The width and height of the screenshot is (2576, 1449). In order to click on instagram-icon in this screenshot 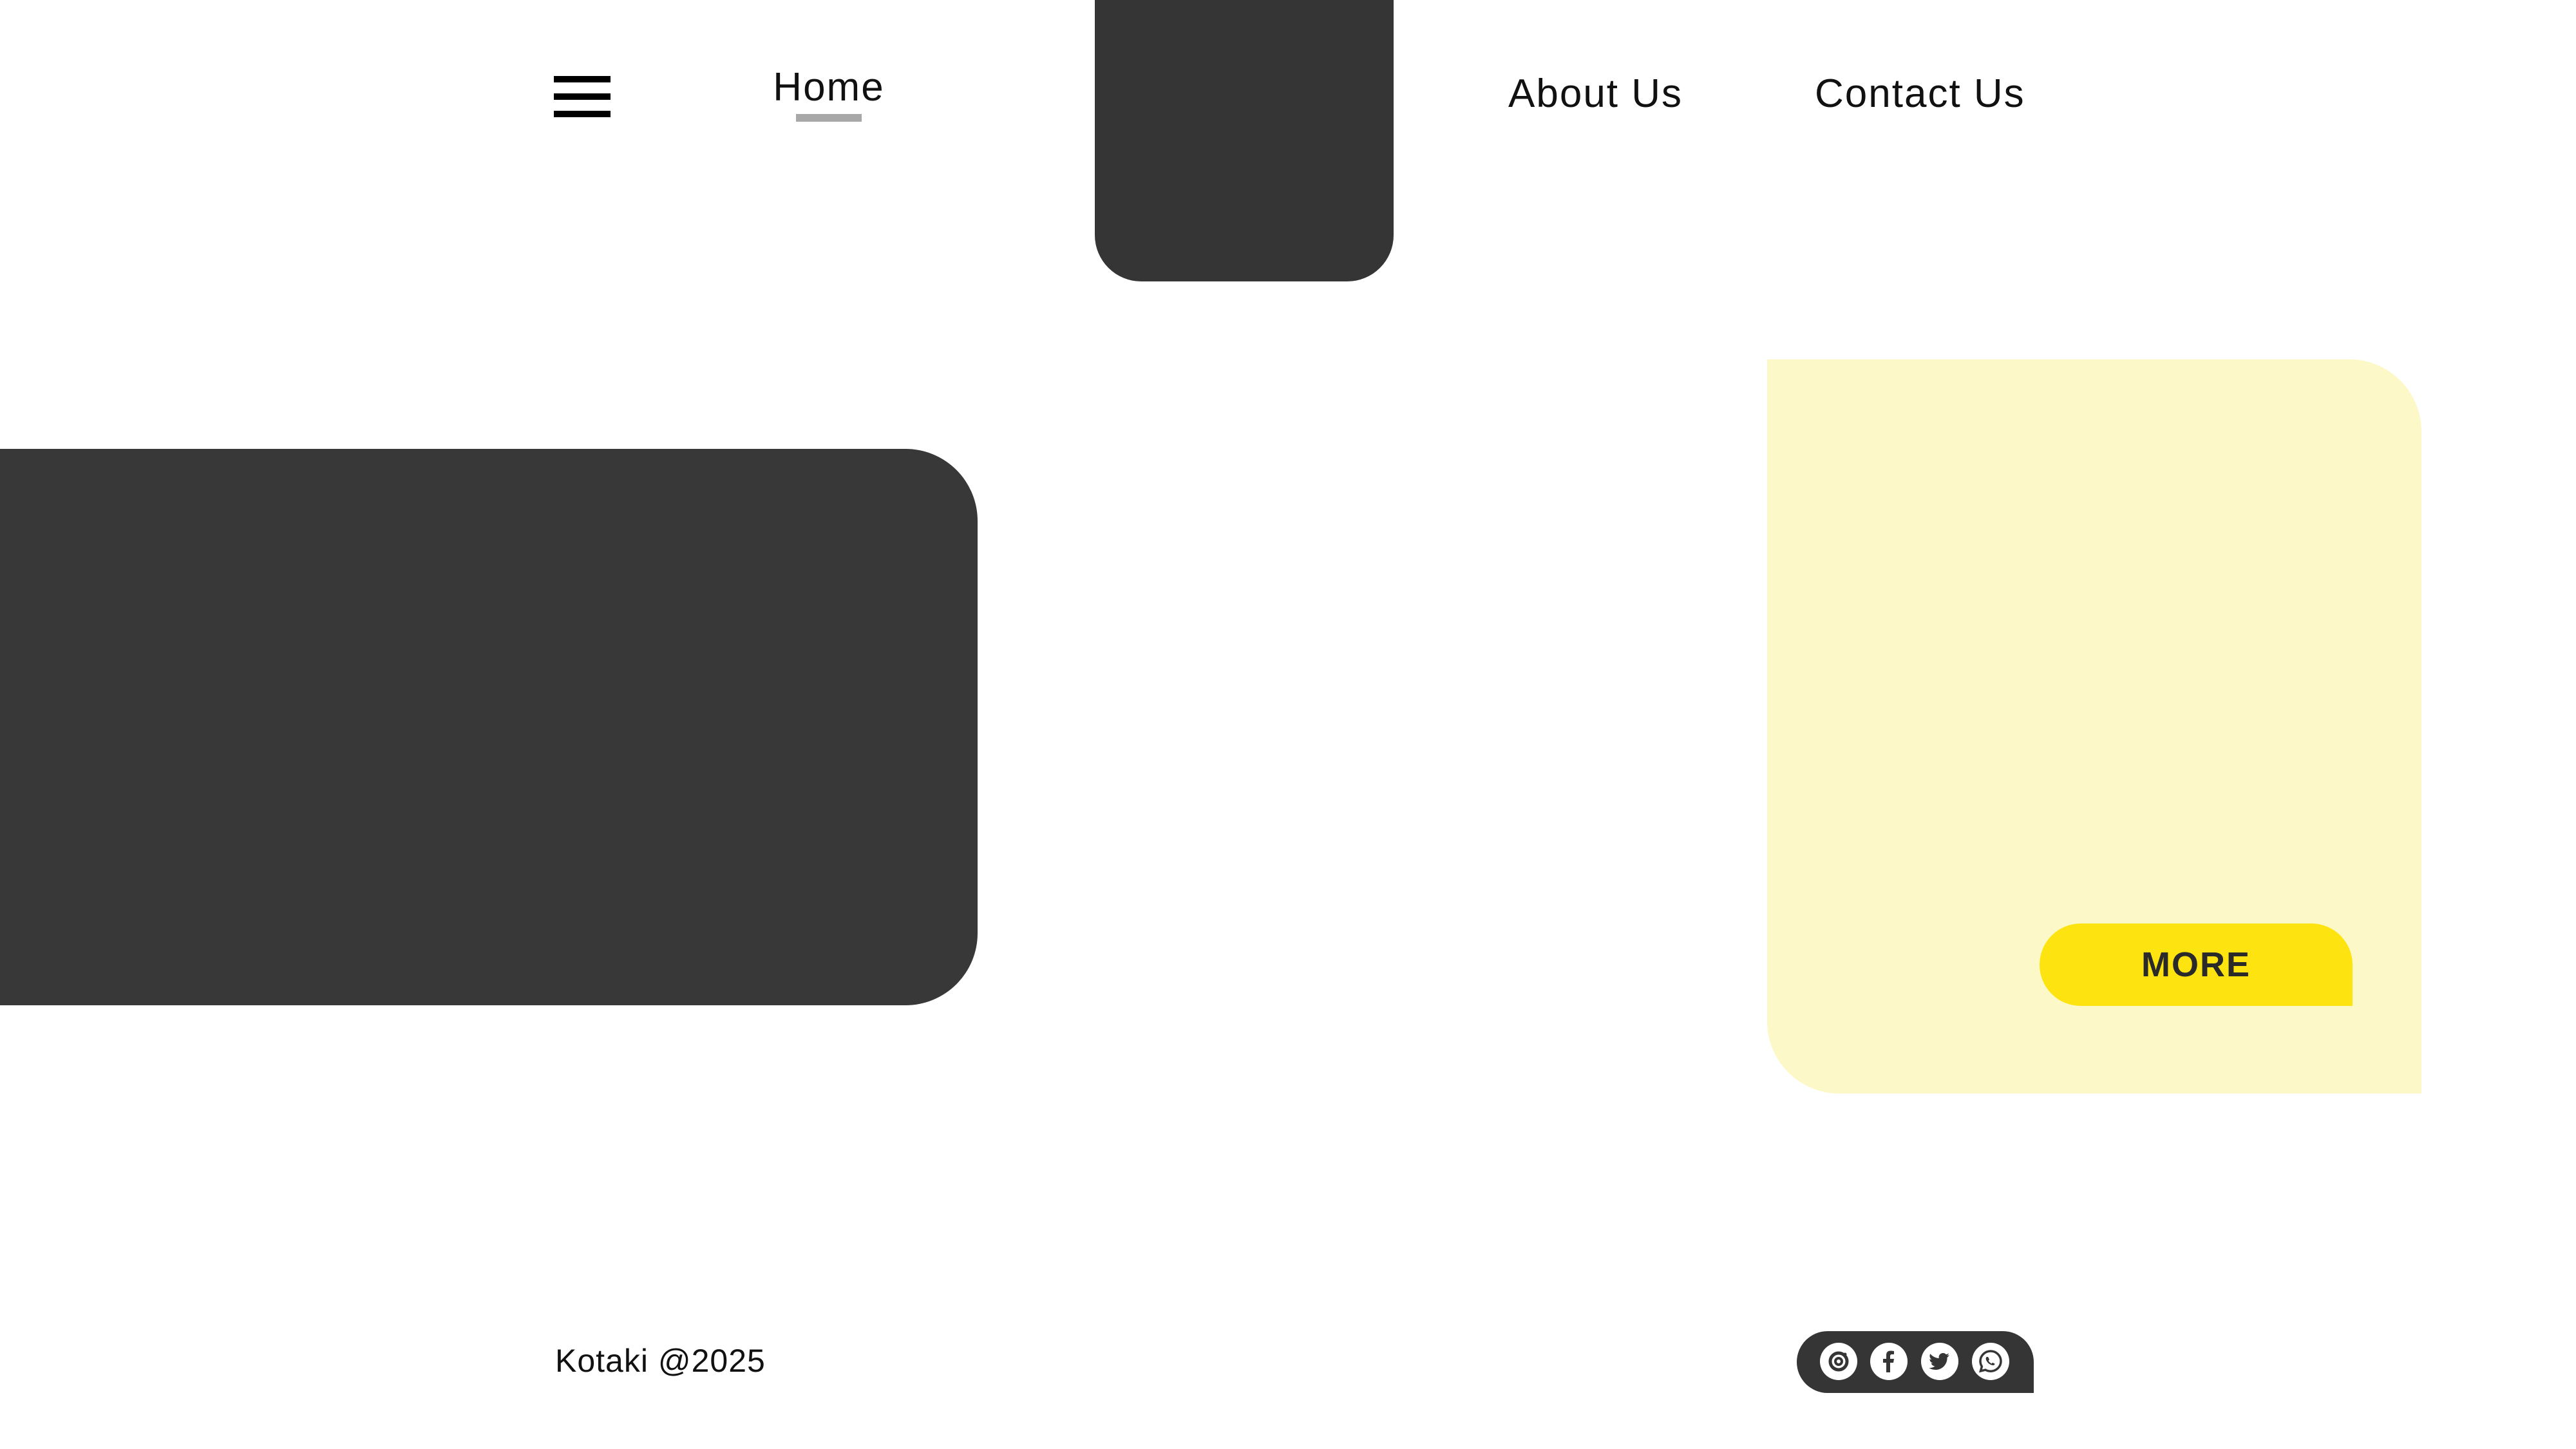, I will do `click(1838, 1362)`.